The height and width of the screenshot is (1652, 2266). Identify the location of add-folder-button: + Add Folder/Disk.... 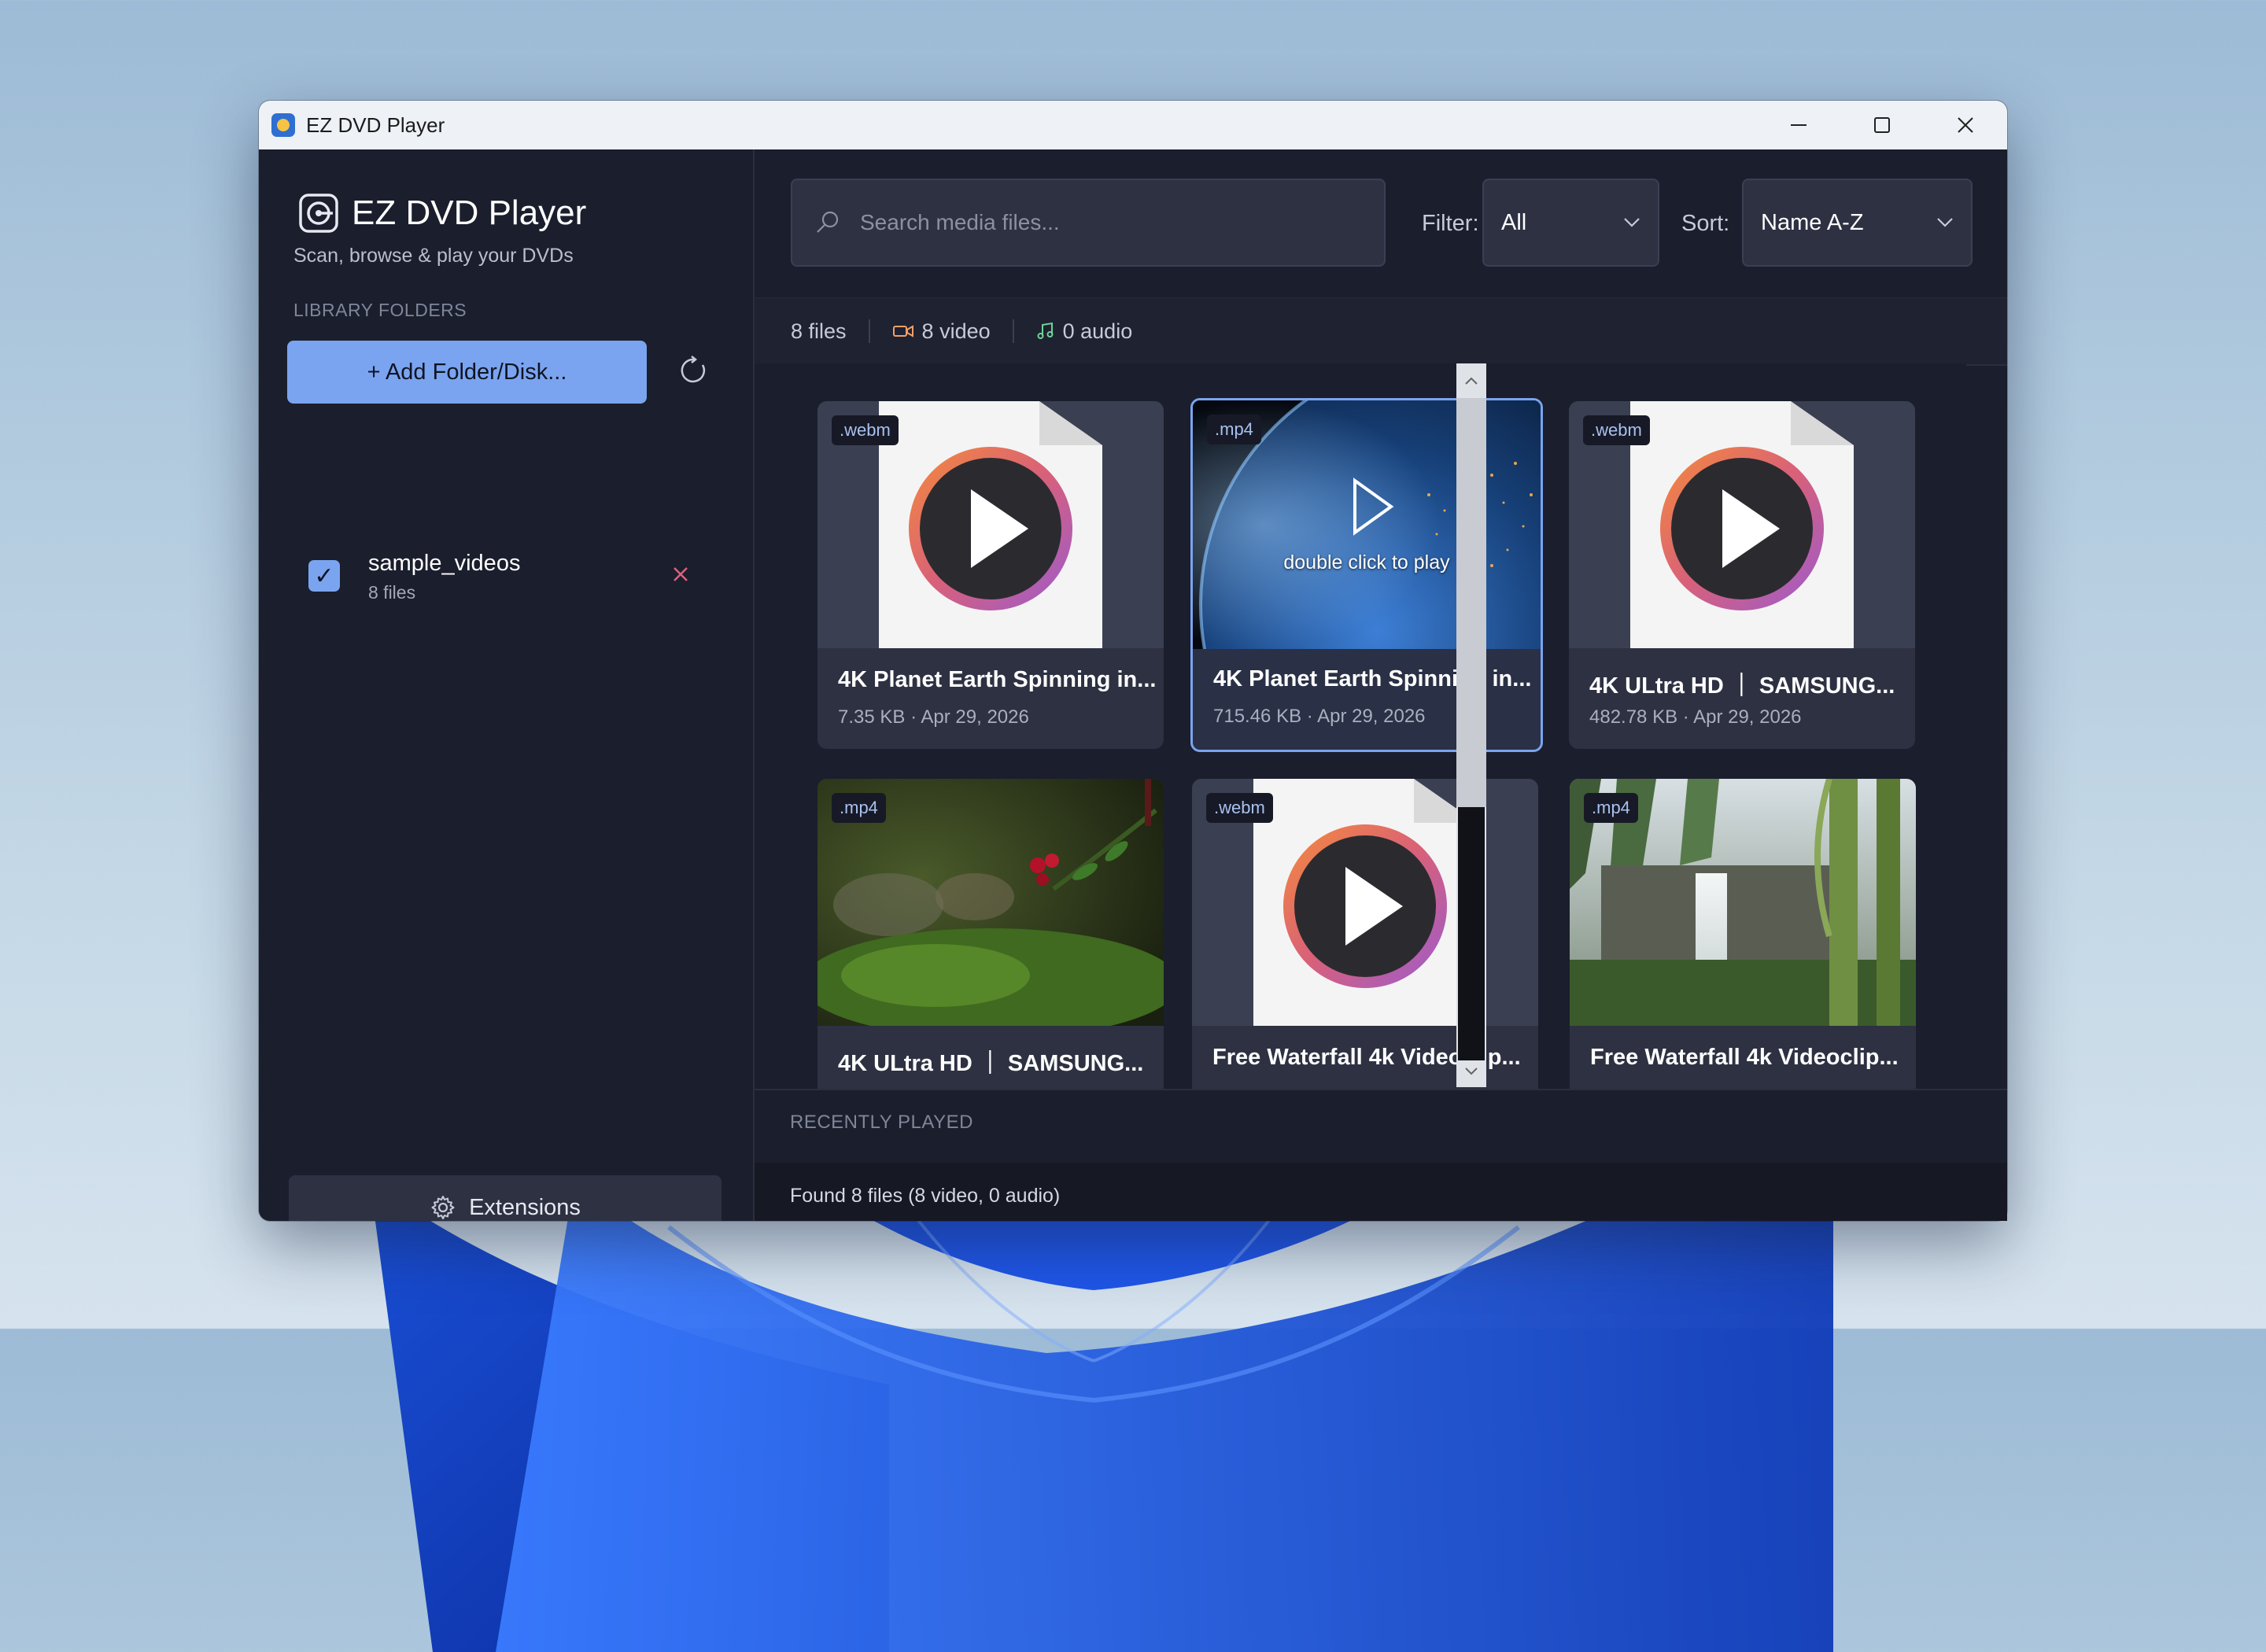
(467, 372).